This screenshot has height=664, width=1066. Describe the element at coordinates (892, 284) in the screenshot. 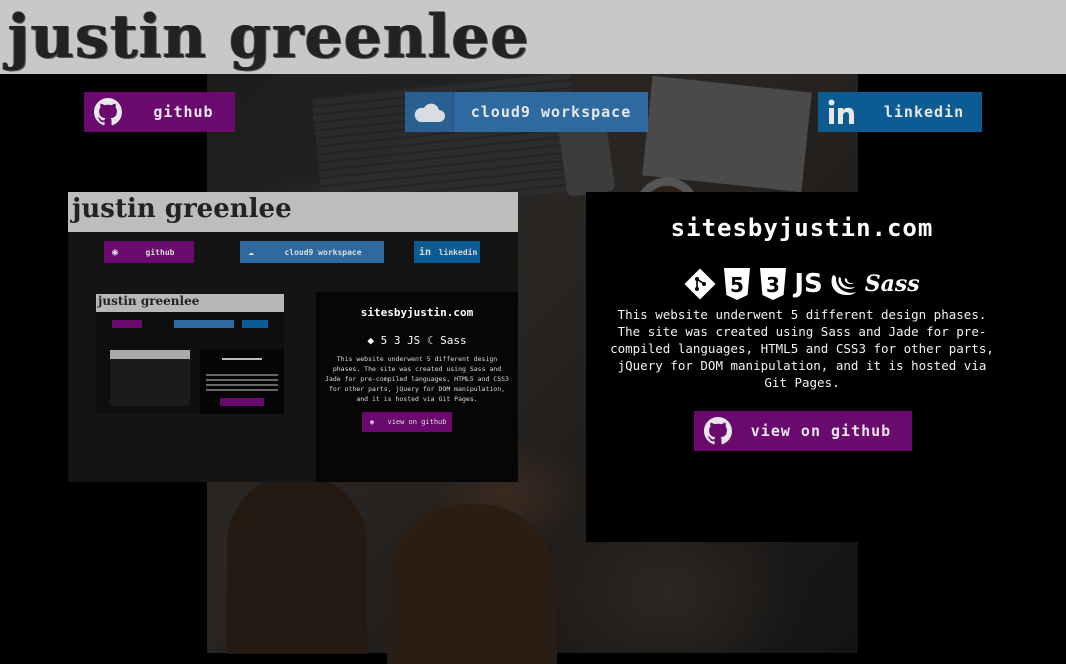

I see `sass-icon: Sass` at that location.